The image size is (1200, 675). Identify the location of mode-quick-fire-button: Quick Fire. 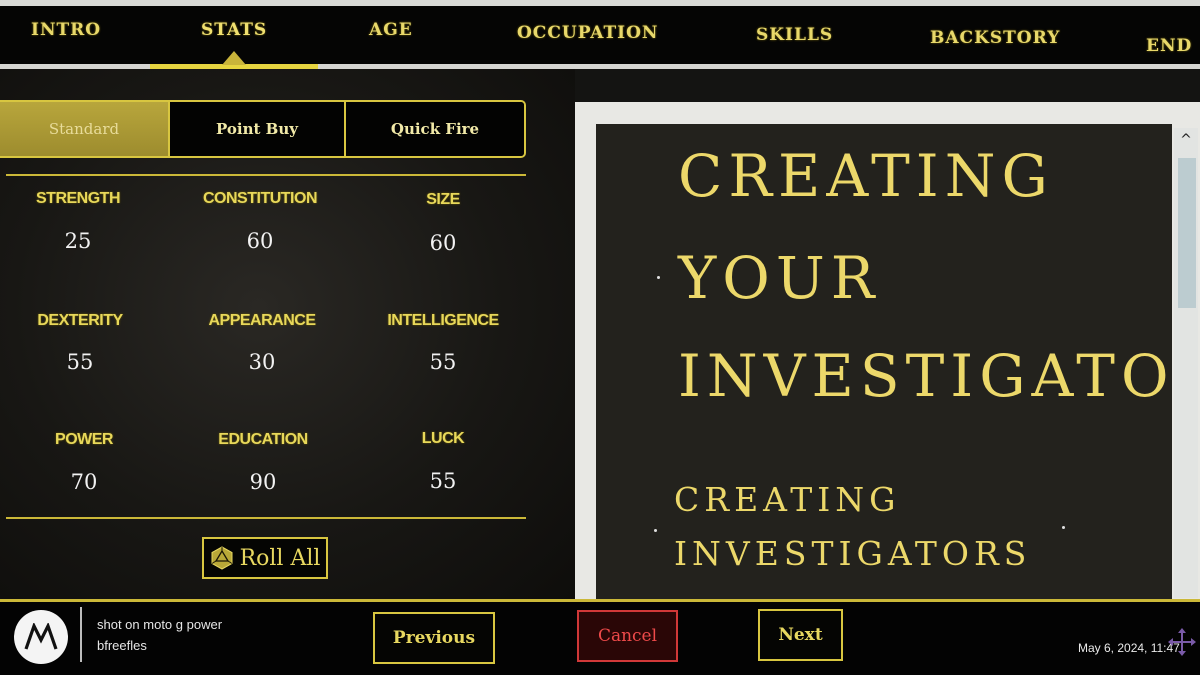
(435, 129).